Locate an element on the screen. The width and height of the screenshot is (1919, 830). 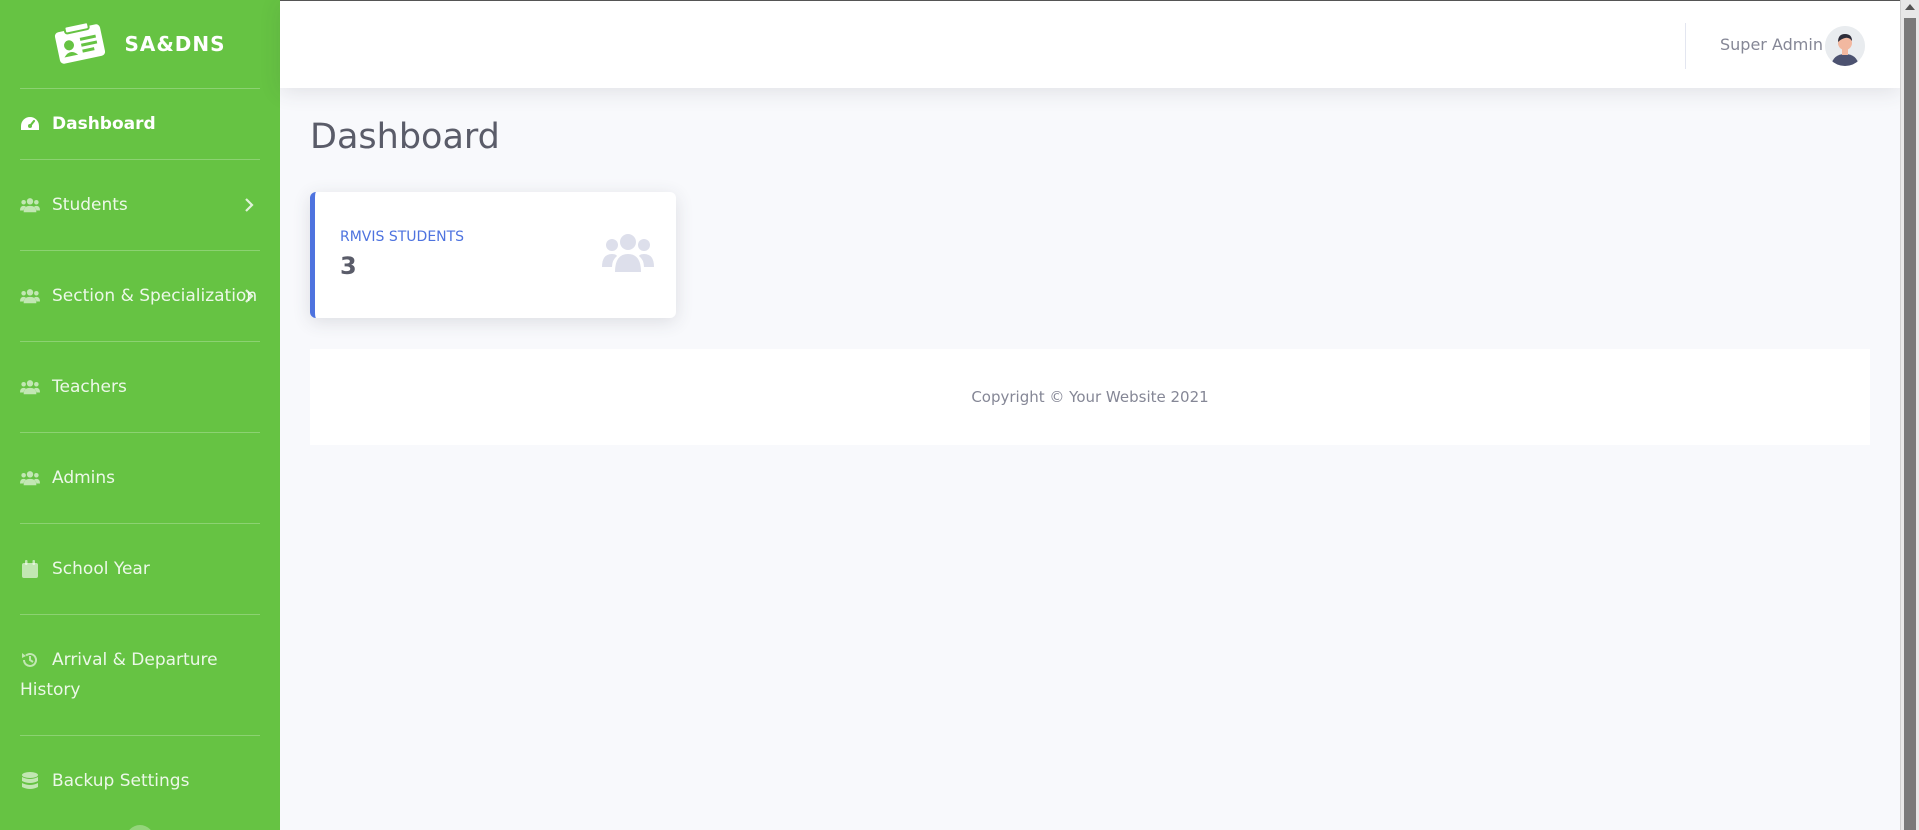
sidebar-item-arrival-departure-history: Arrival & Departure History is located at coordinates (140, 675).